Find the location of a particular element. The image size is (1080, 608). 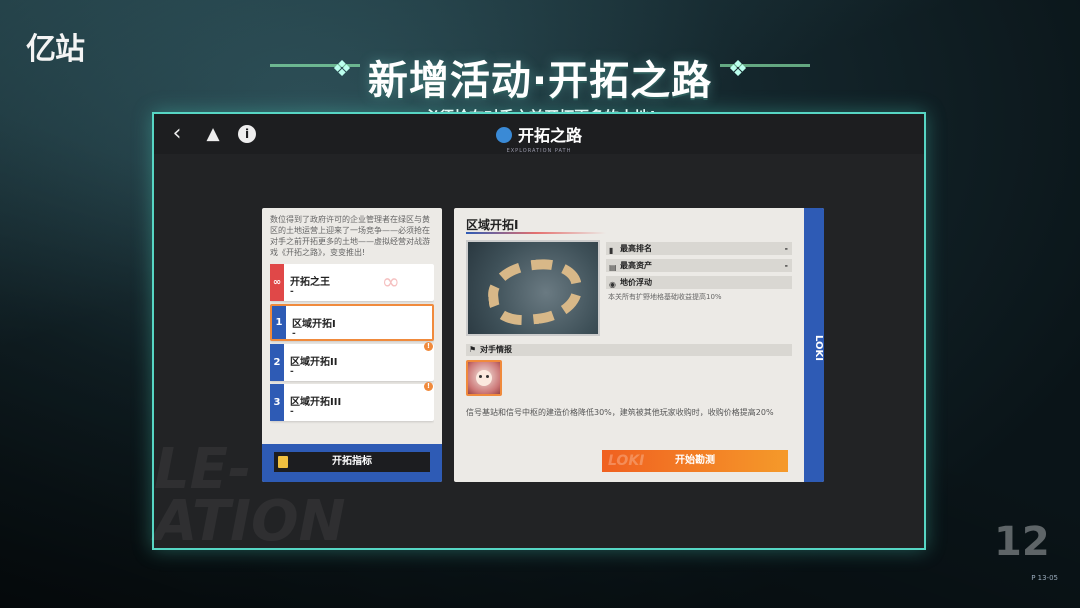

metric-icon is located at coordinates (283, 462).